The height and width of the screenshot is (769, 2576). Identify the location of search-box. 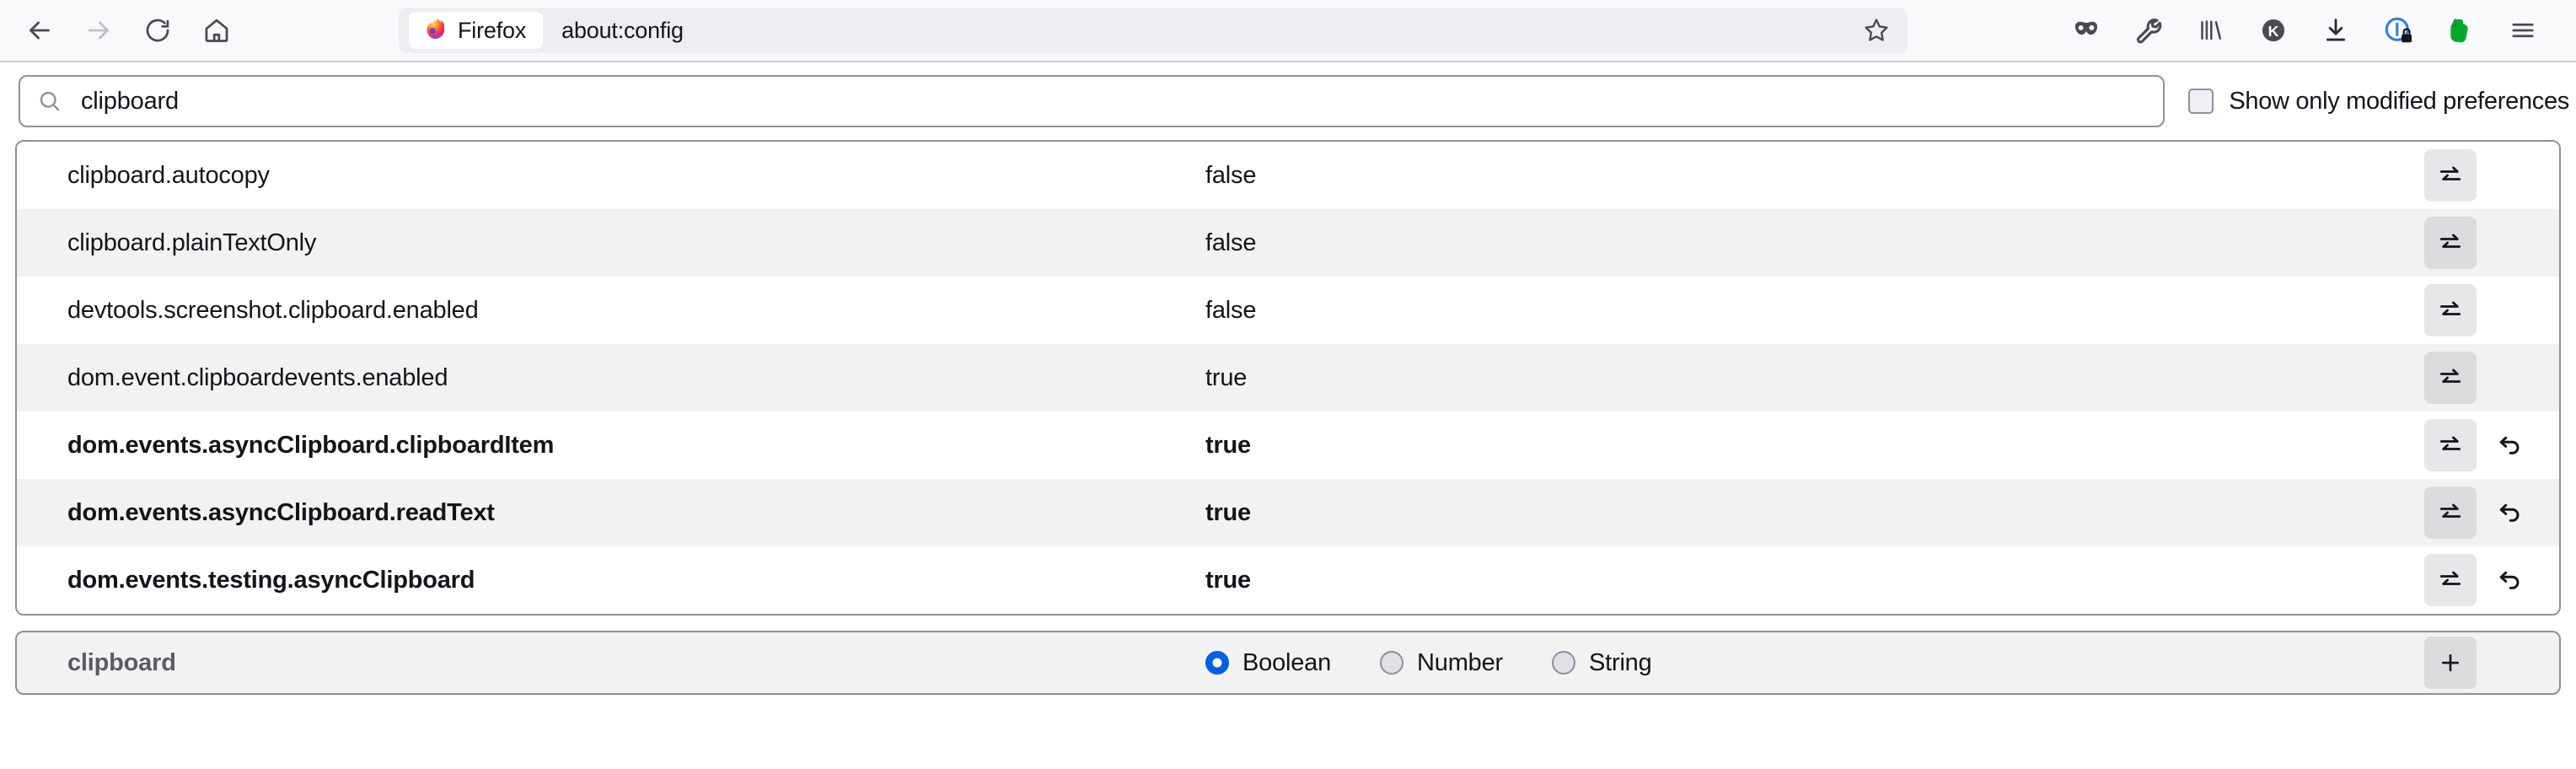
(1092, 101).